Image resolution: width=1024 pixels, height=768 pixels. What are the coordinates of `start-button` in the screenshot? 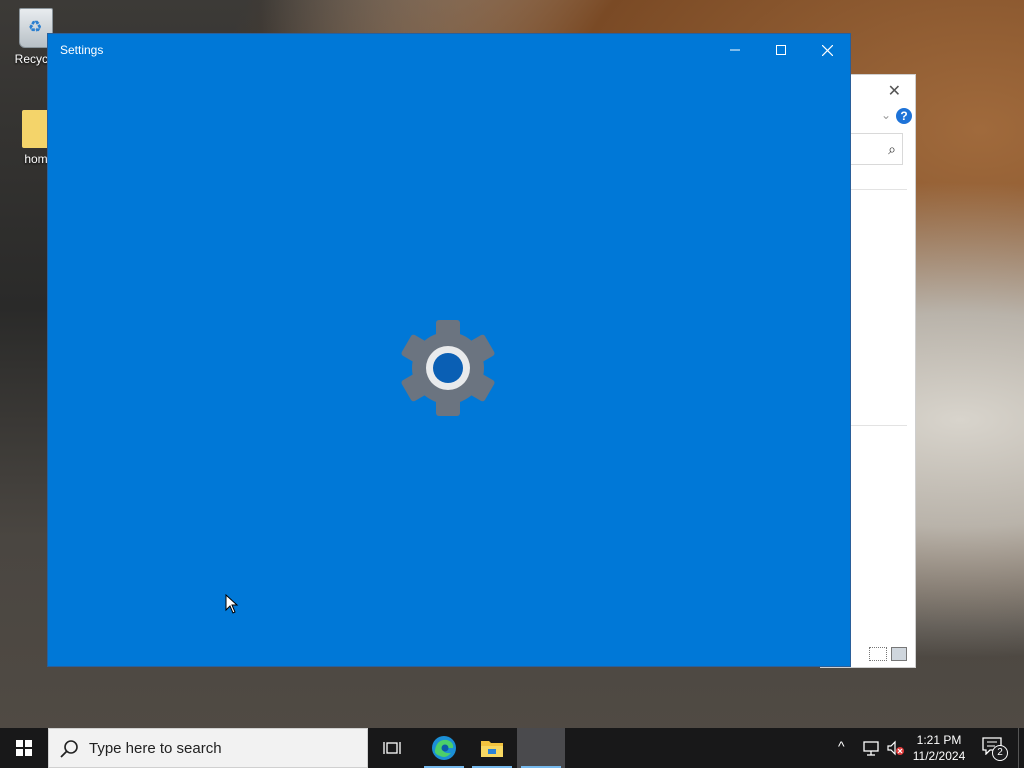 It's located at (24, 748).